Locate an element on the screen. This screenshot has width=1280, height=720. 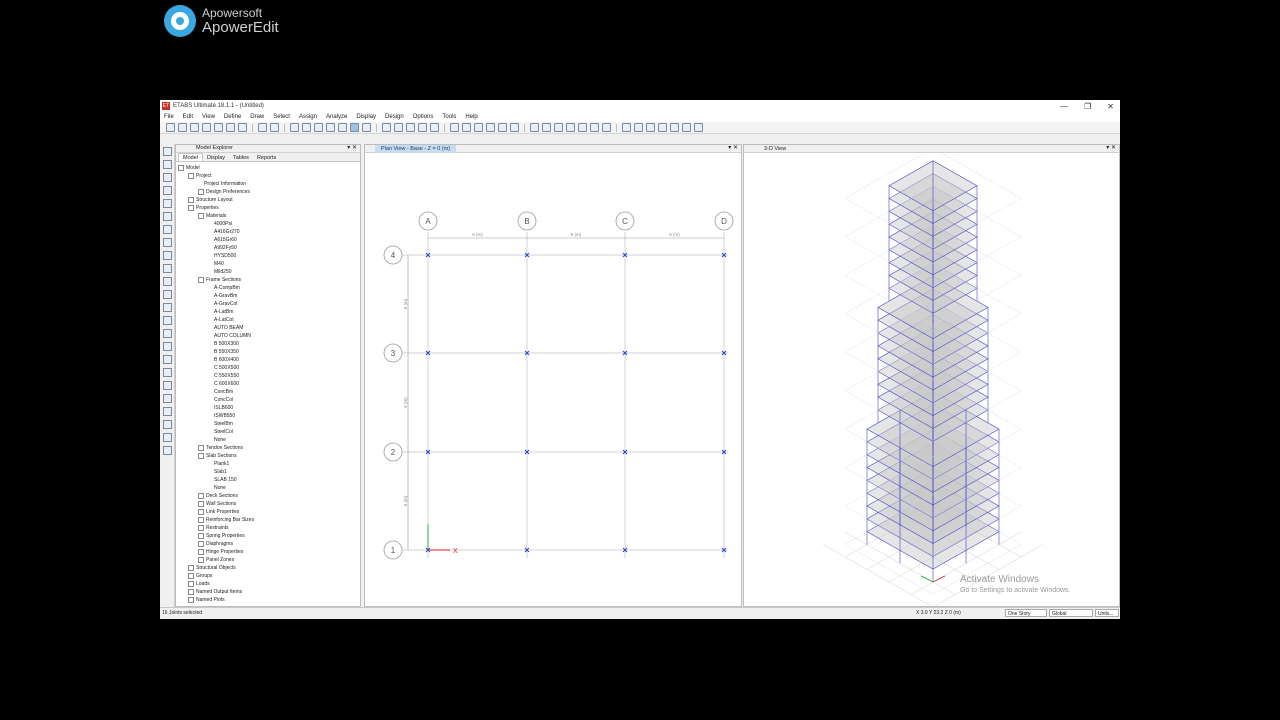
snap-intersection-icon is located at coordinates (167, 424).